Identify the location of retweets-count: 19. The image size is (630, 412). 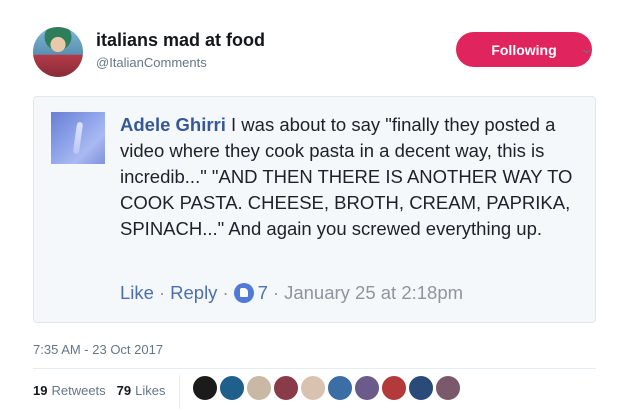
(40, 390).